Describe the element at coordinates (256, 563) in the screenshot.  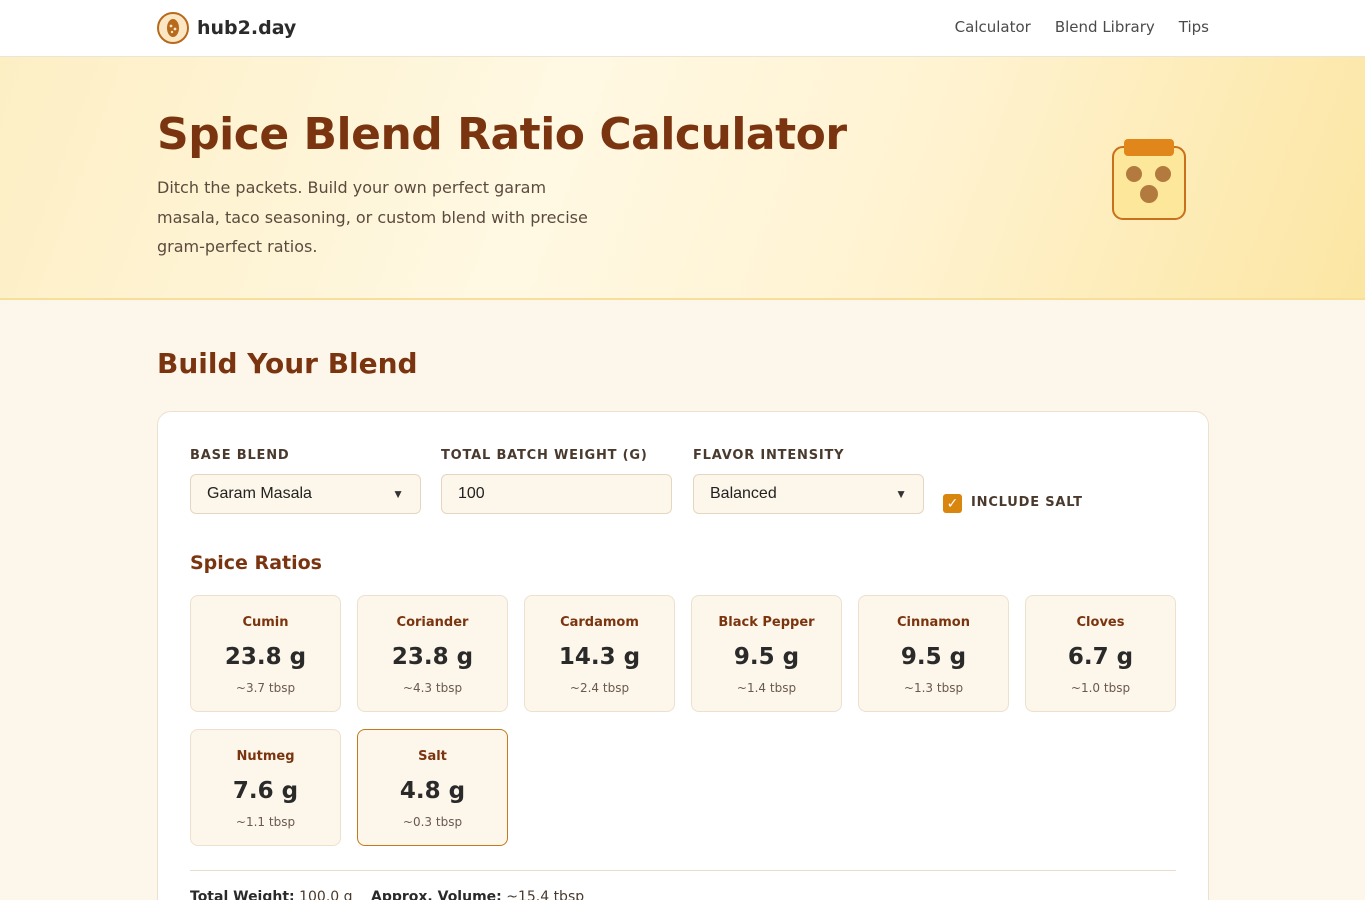
I see `spice-ratios-title: Spice Ratios` at that location.